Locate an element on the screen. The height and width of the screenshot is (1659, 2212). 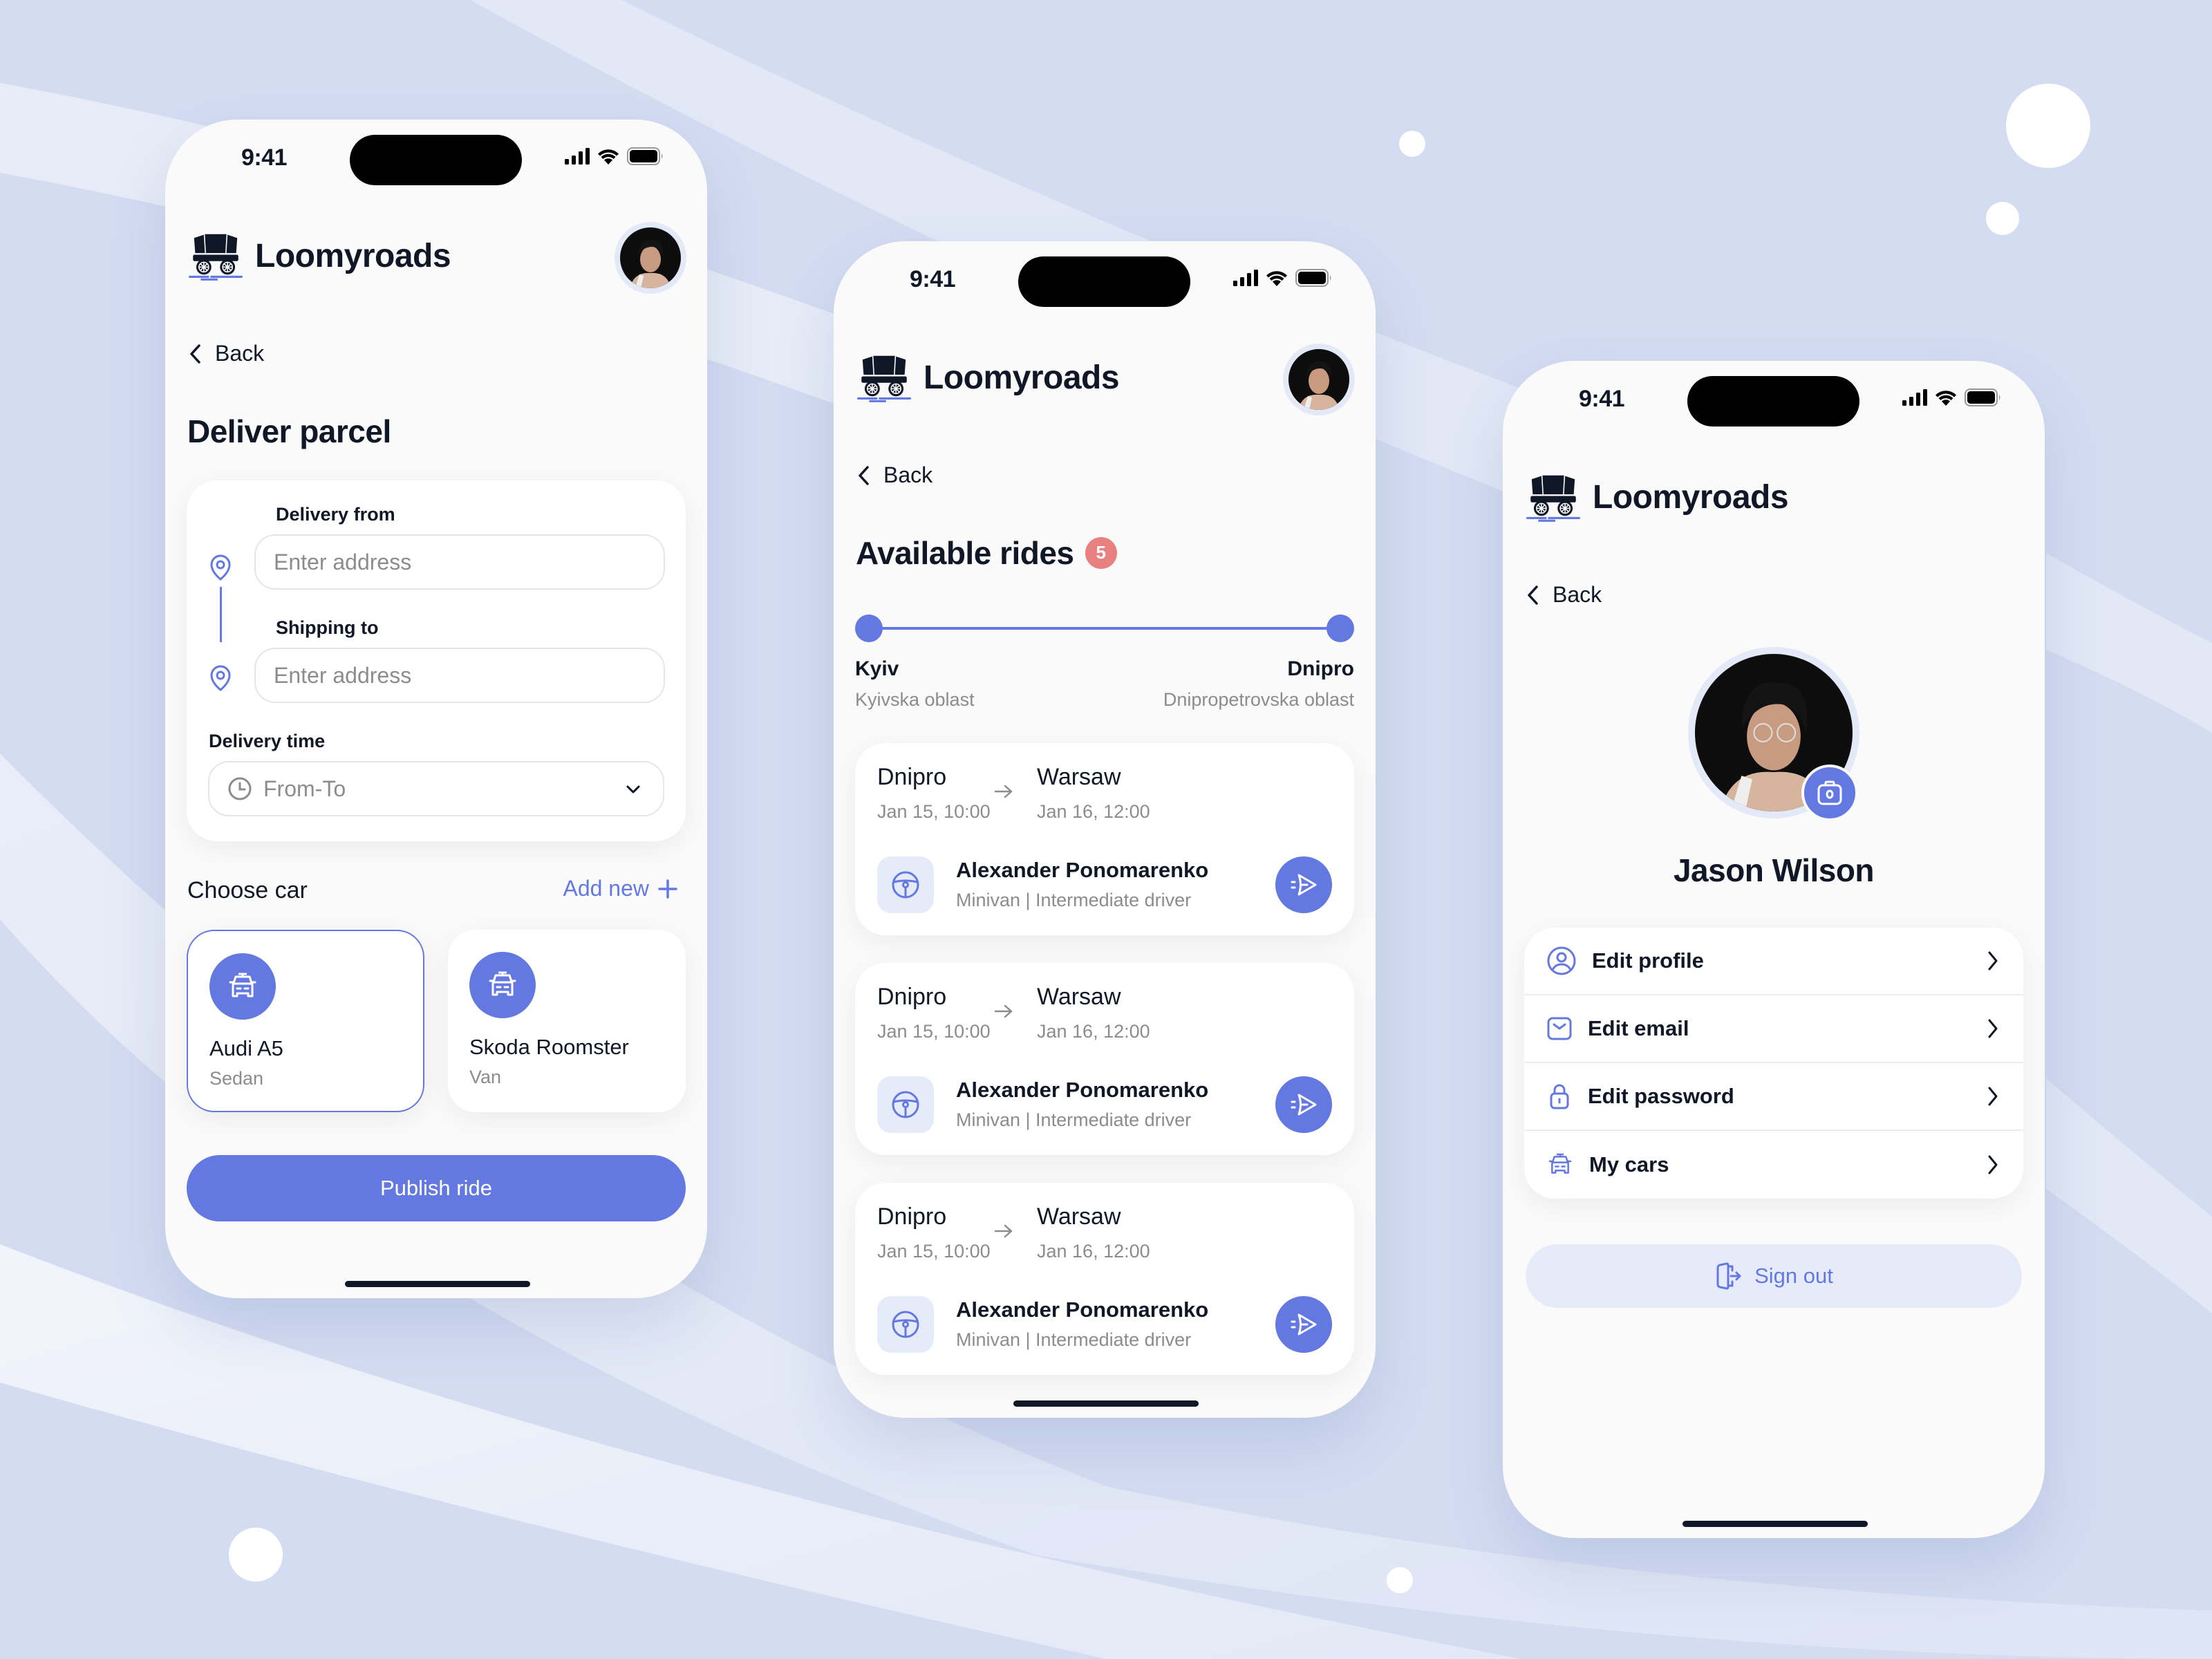
avatar-photo is located at coordinates (1318, 379).